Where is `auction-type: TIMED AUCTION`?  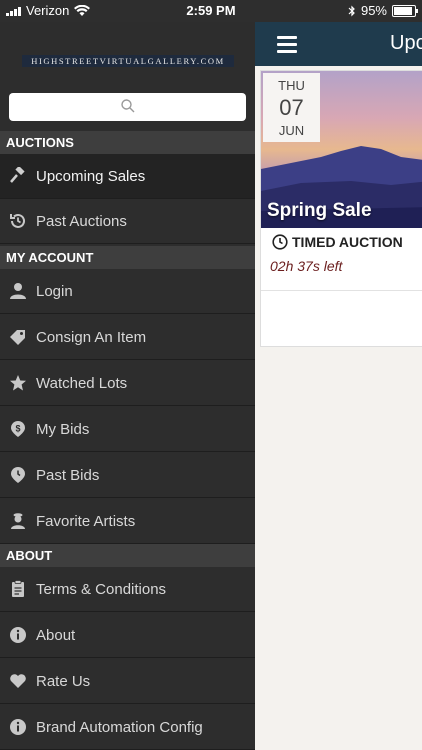
auction-type: TIMED AUCTION is located at coordinates (337, 242).